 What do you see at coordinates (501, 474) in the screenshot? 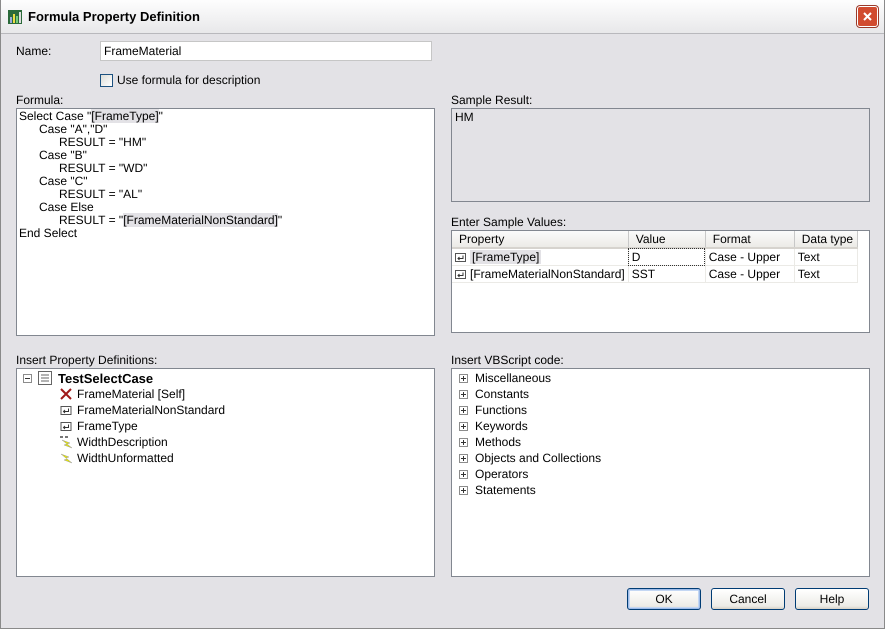
I see `tree-item: Operators` at bounding box center [501, 474].